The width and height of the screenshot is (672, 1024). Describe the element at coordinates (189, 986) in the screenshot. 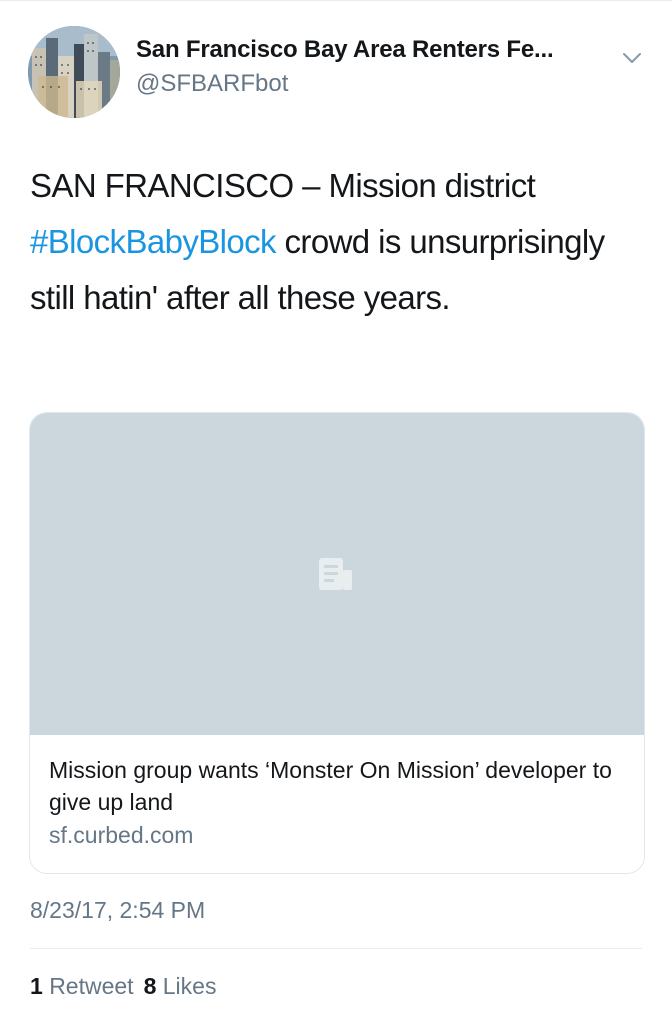

I see `likes-label: Likes` at that location.